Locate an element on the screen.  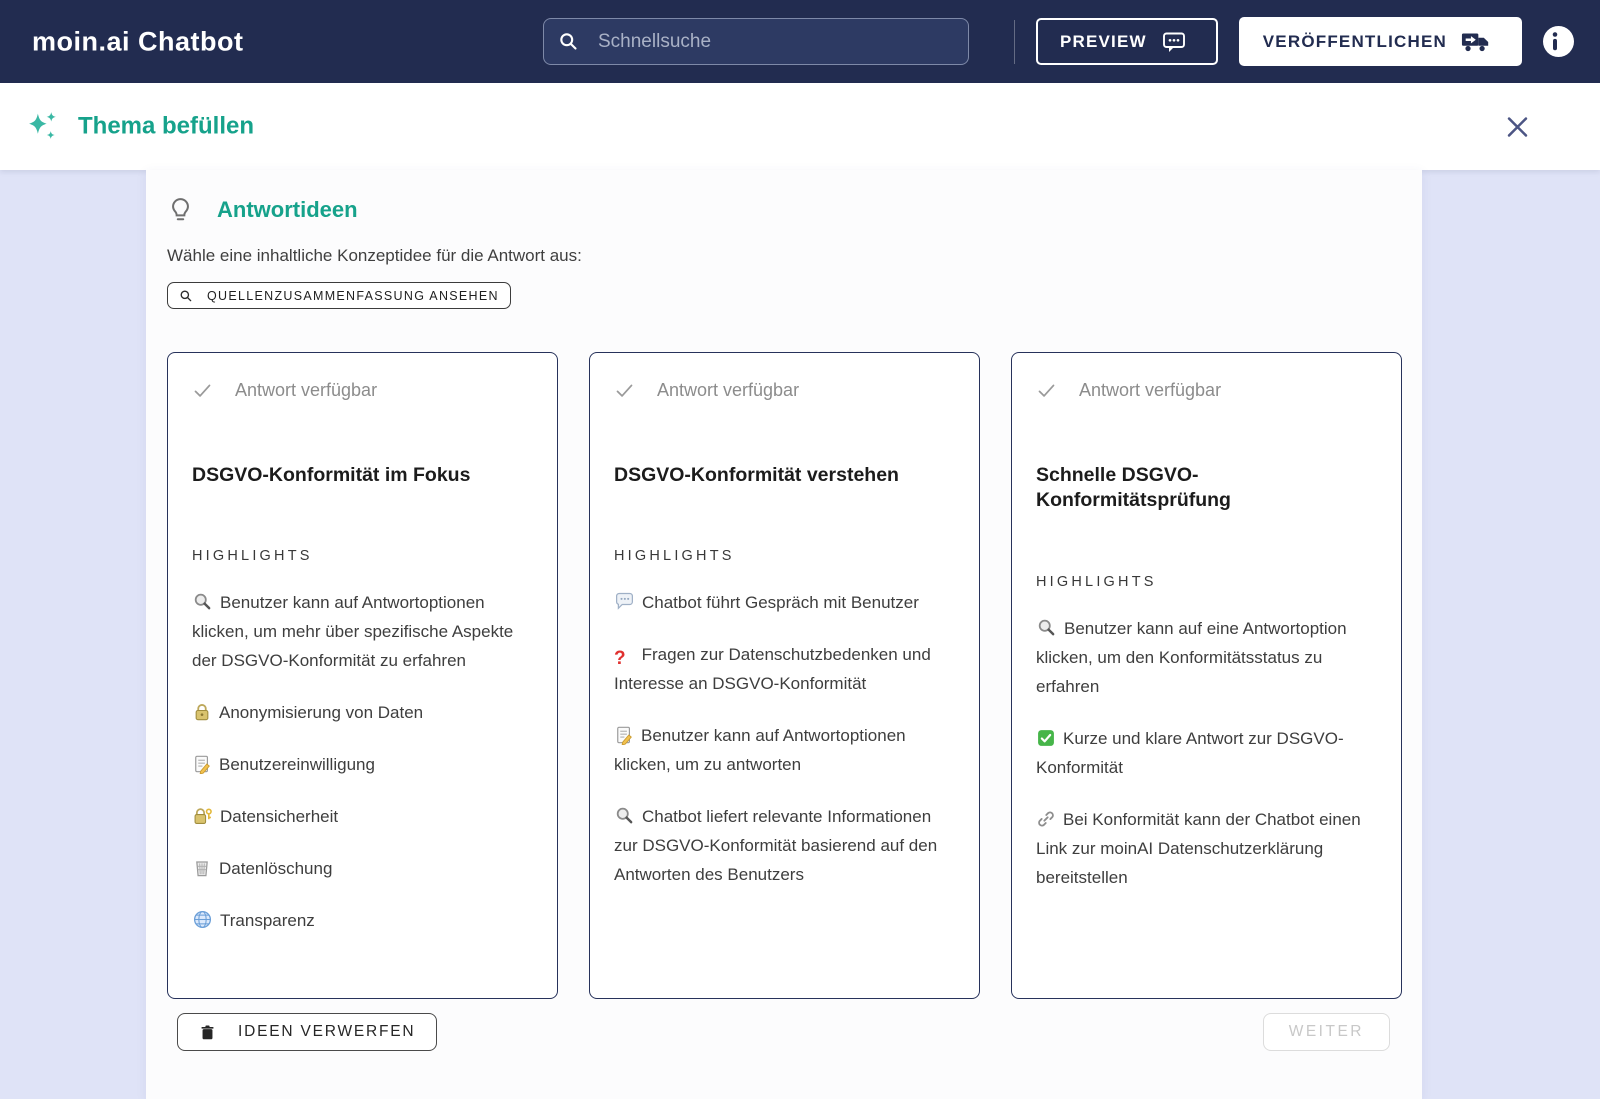
globe-icon is located at coordinates (202, 919).